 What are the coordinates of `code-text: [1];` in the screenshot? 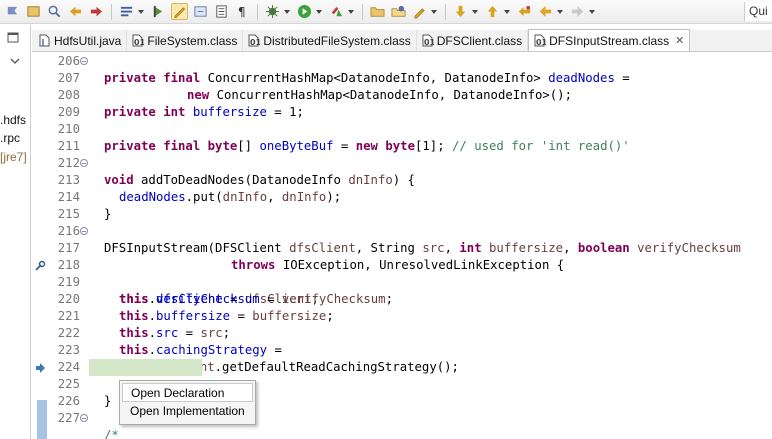 It's located at (433, 146).